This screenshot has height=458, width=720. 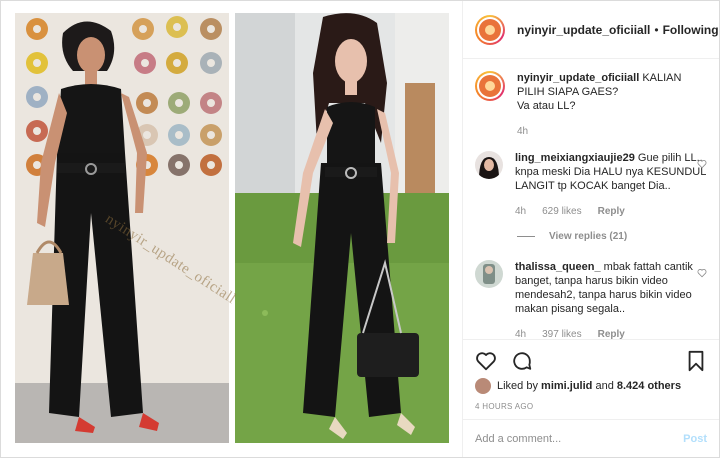 What do you see at coordinates (604, 386) in the screenshot?
I see `likes-connector: and` at bounding box center [604, 386].